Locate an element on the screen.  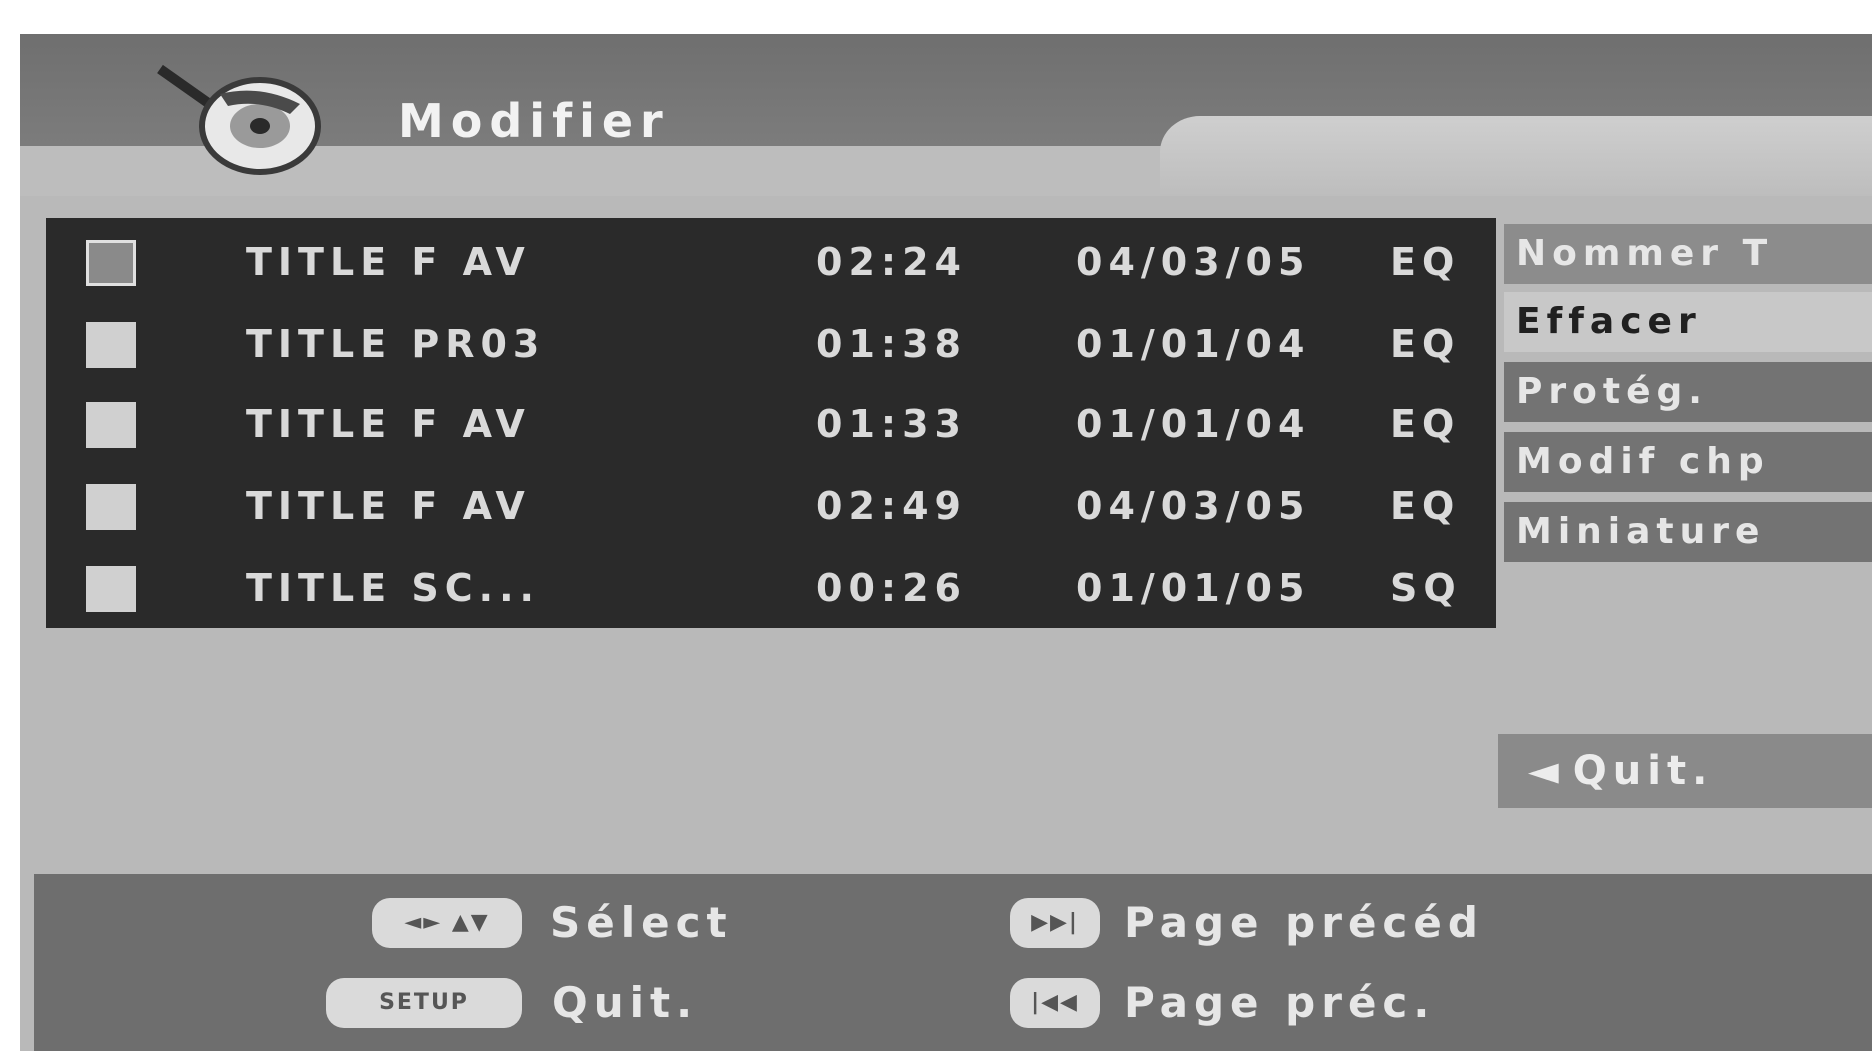
list-item: TITLE PR03 01:38 01/01/04 EQ is located at coordinates (771, 345).